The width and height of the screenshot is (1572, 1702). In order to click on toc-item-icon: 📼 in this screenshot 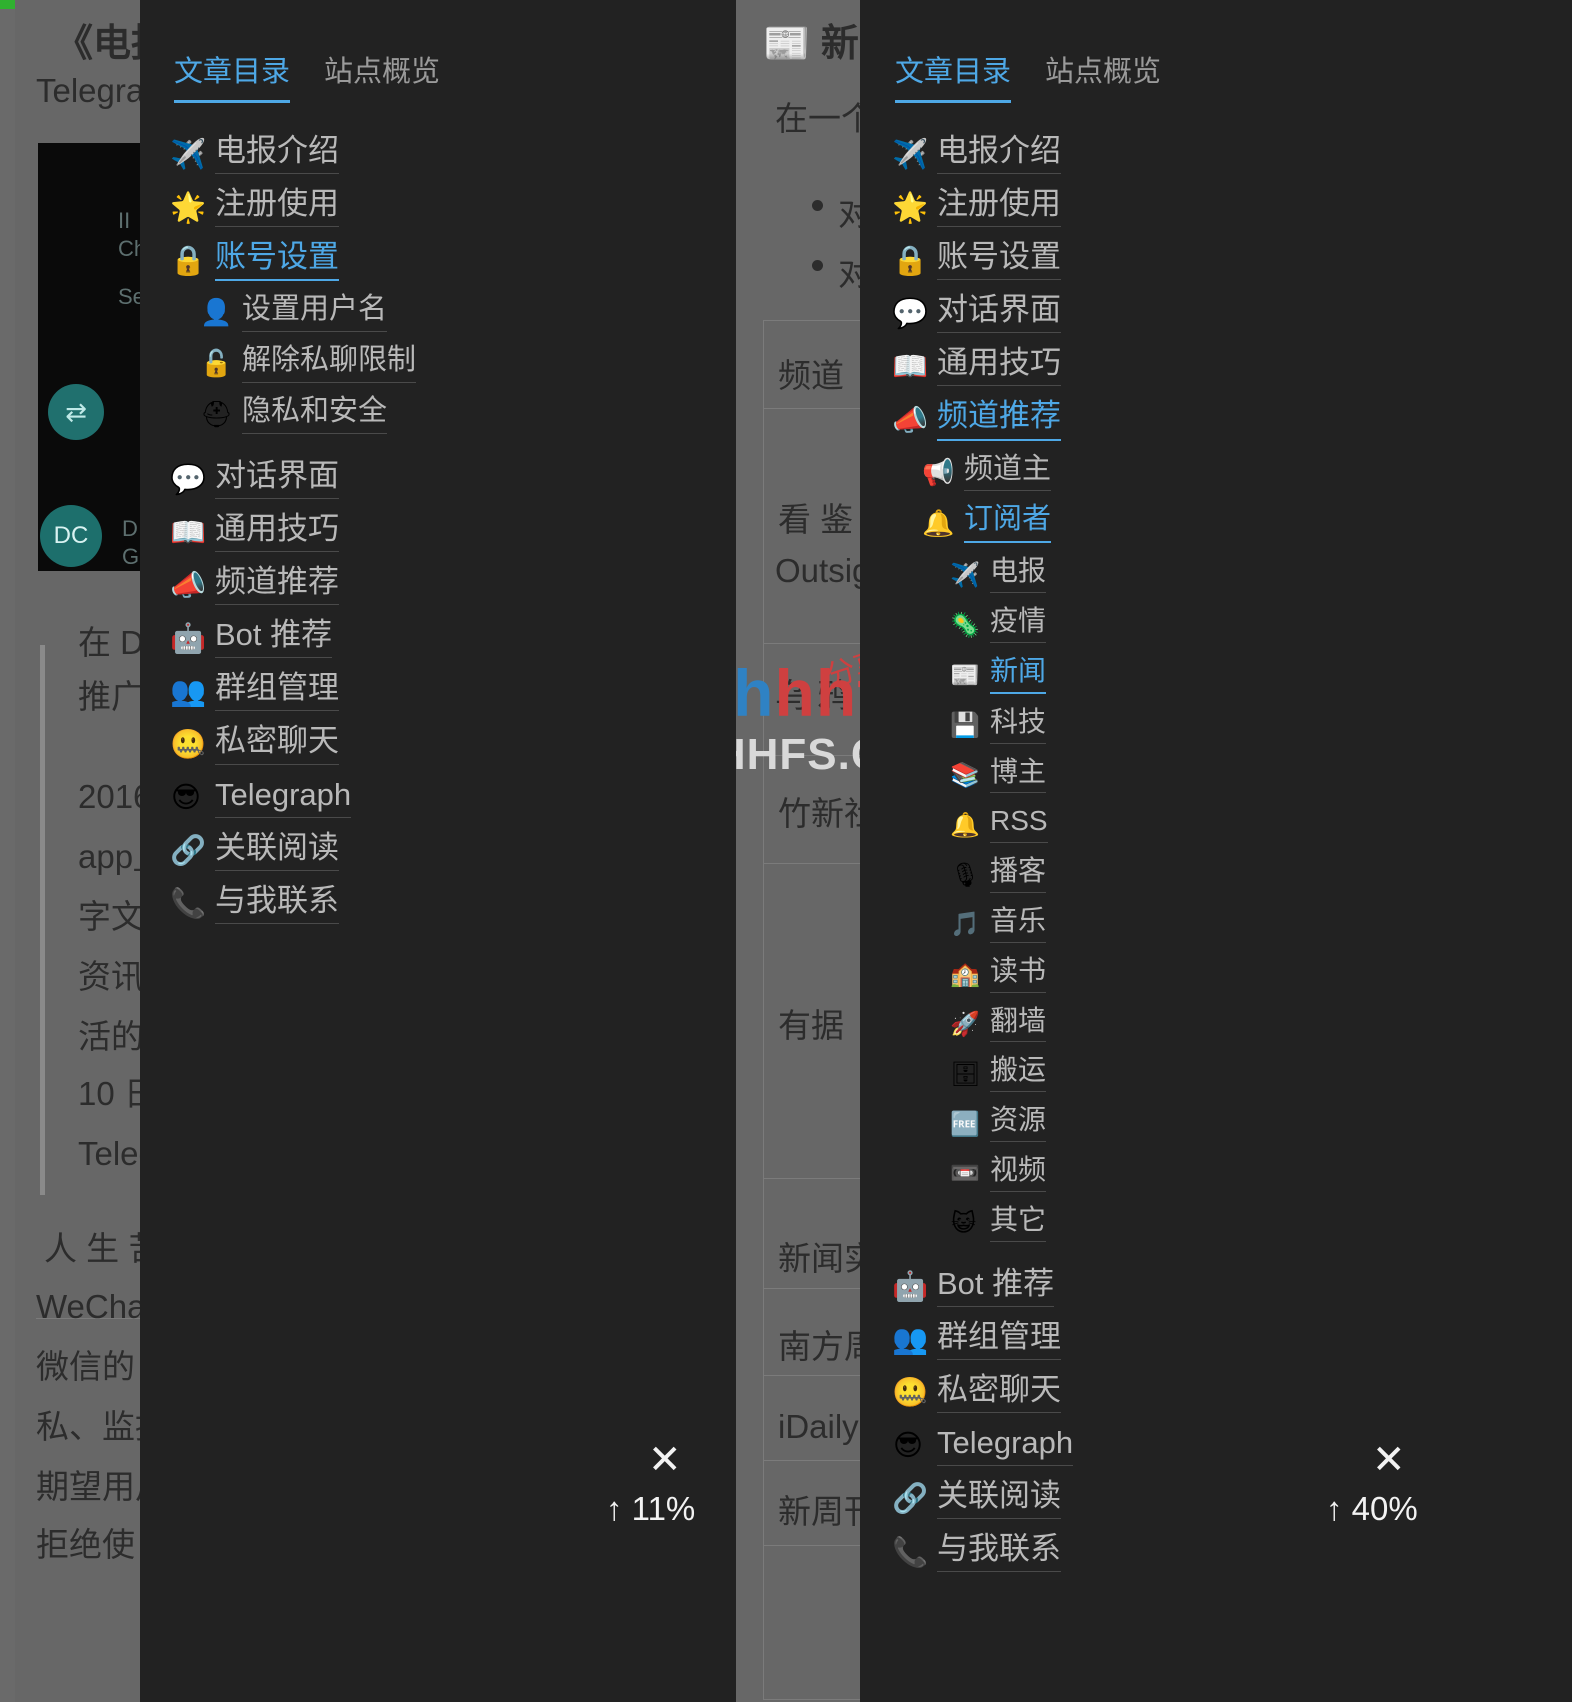, I will do `click(965, 1173)`.